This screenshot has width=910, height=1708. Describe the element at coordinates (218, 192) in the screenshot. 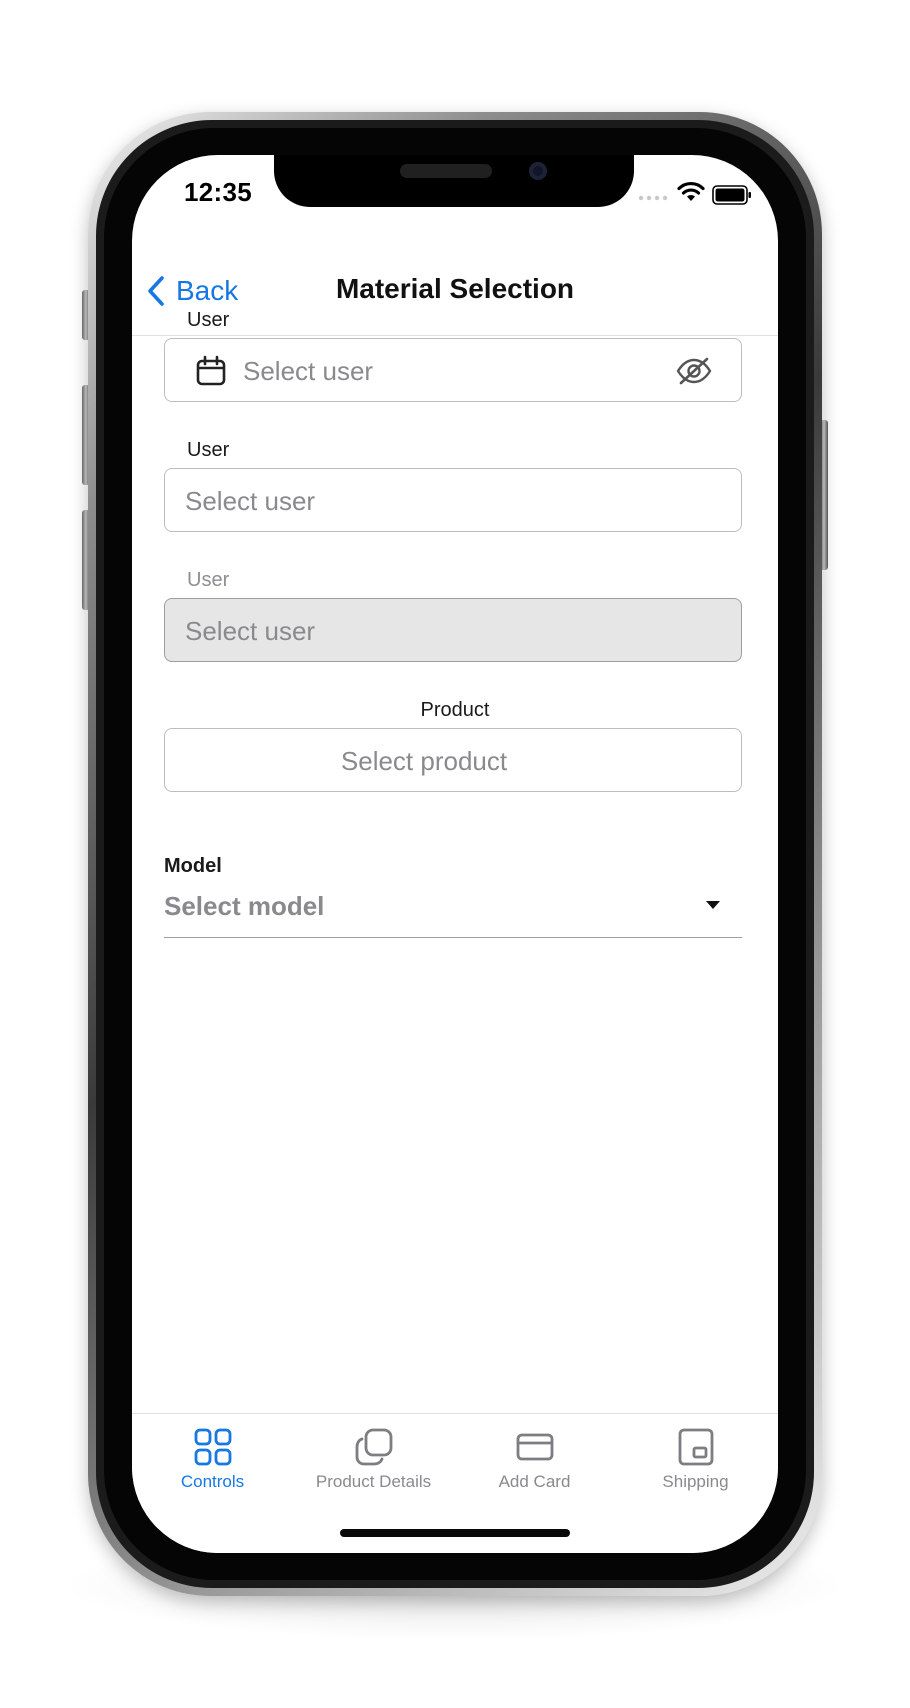

I see `status-time: 12:35` at that location.